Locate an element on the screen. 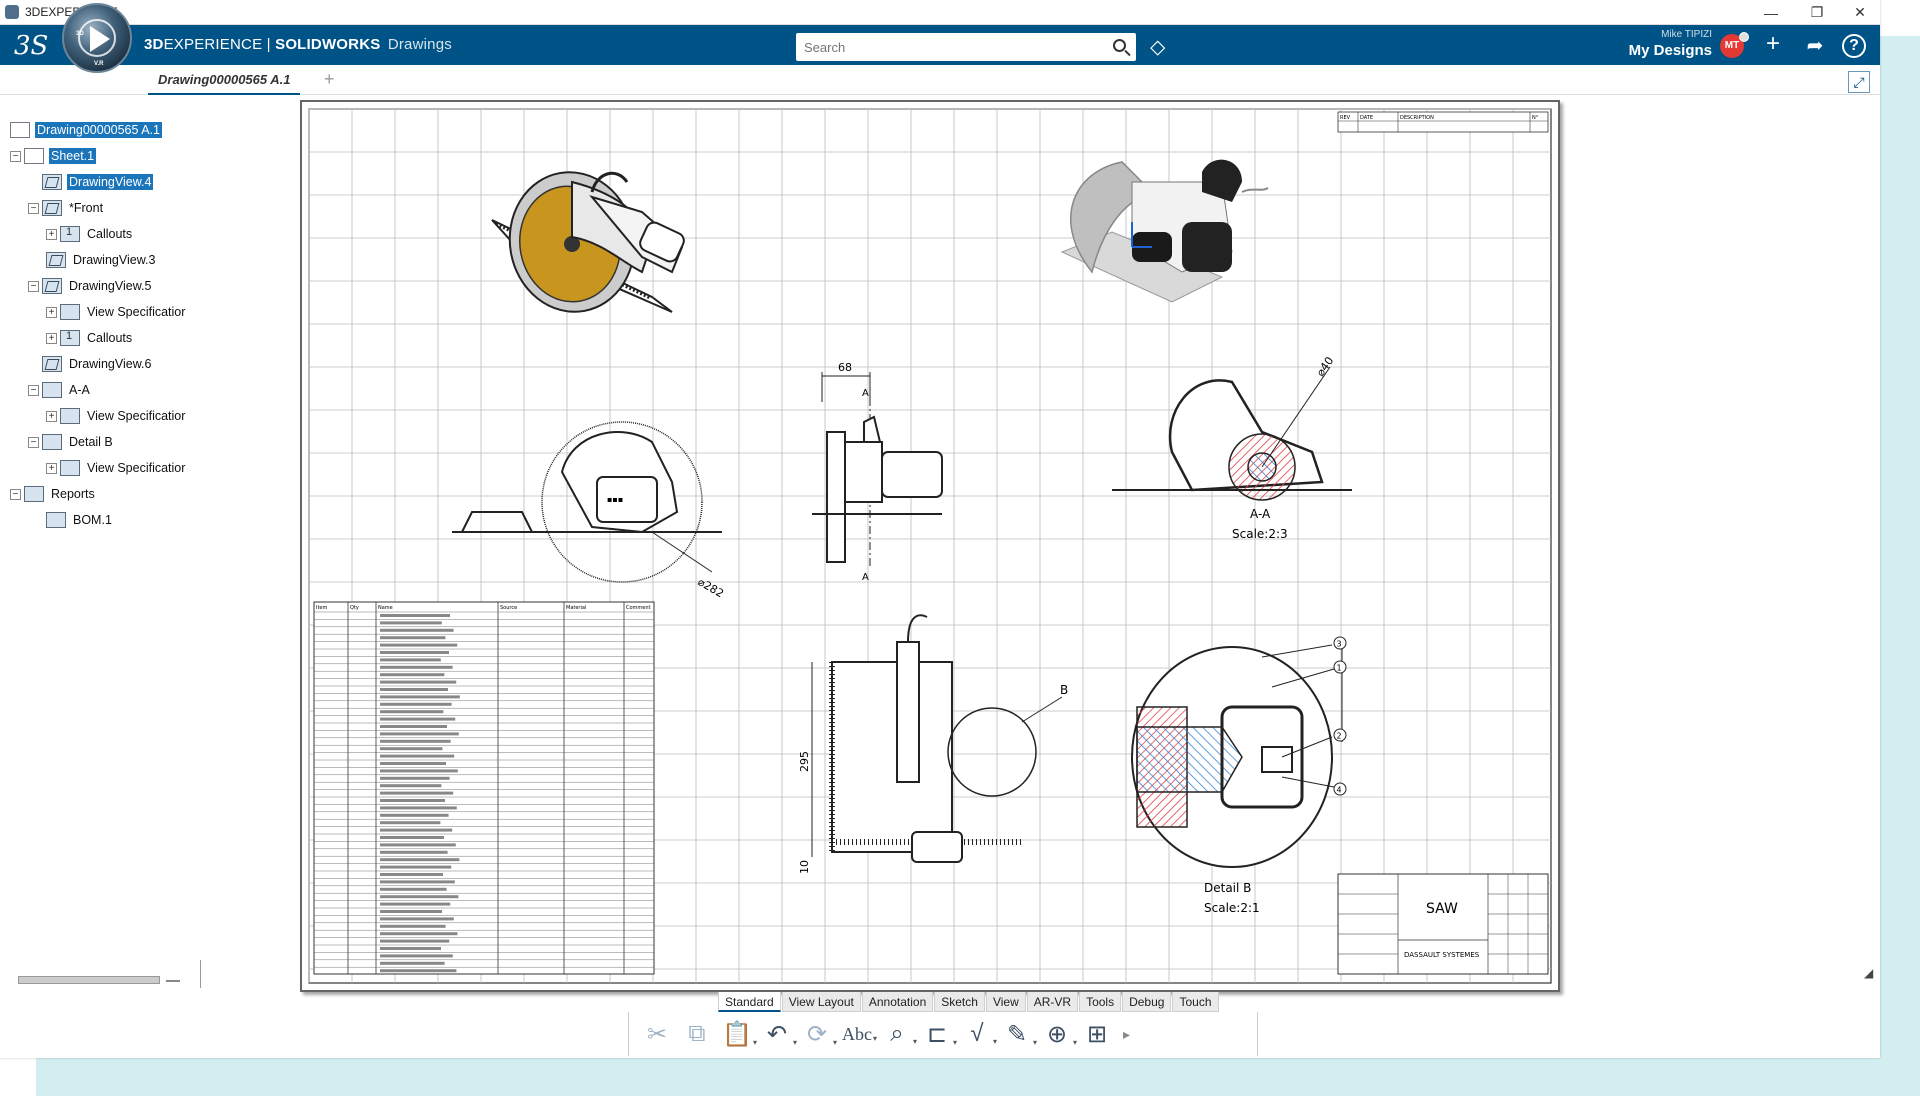  tab-debug: Debug is located at coordinates (1147, 1002).